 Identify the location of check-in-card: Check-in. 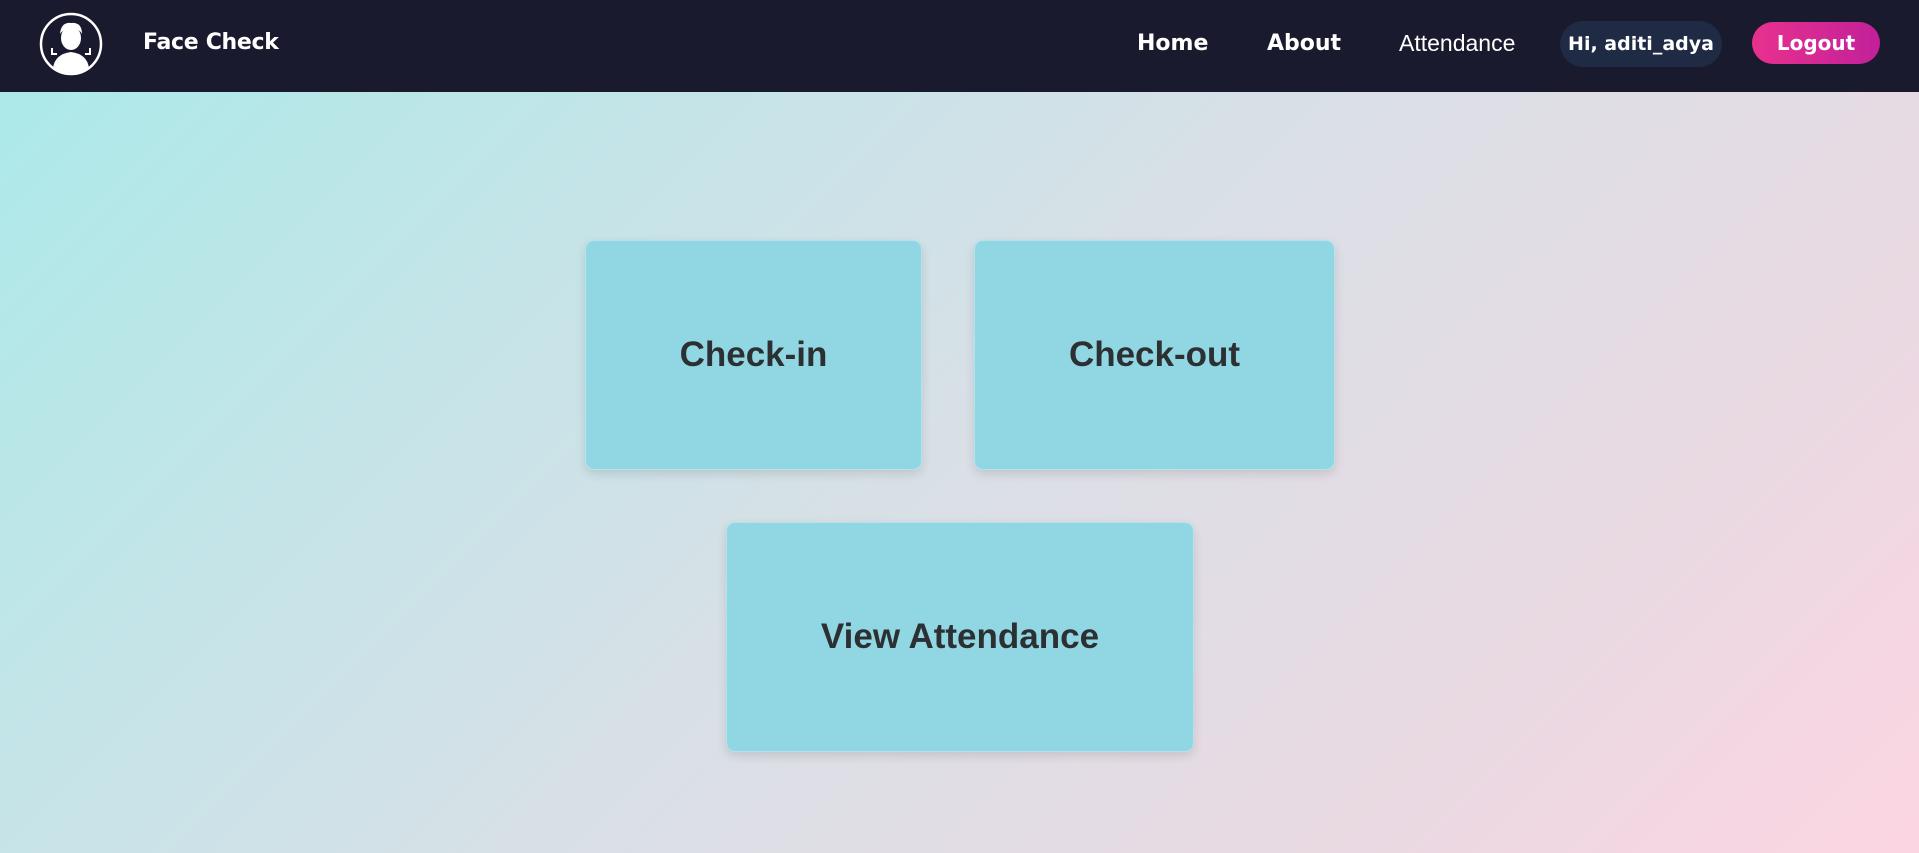
(753, 355).